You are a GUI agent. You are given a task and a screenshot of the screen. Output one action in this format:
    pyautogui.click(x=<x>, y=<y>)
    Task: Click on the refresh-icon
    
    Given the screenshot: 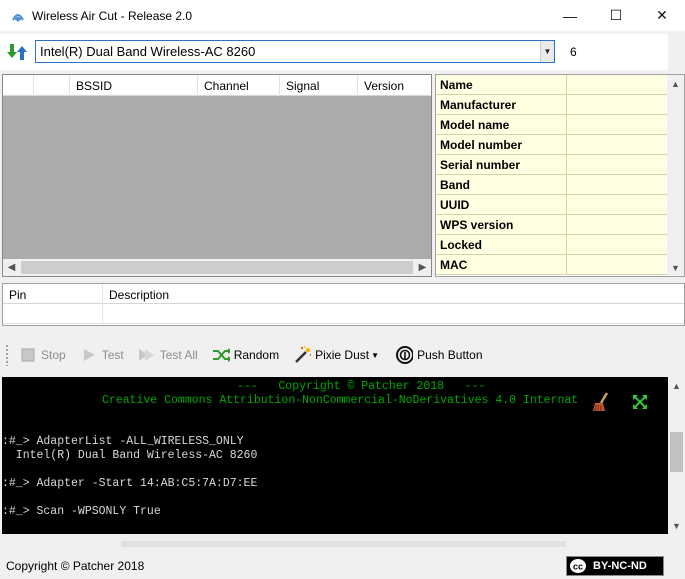 What is the action you would take?
    pyautogui.click(x=17, y=52)
    